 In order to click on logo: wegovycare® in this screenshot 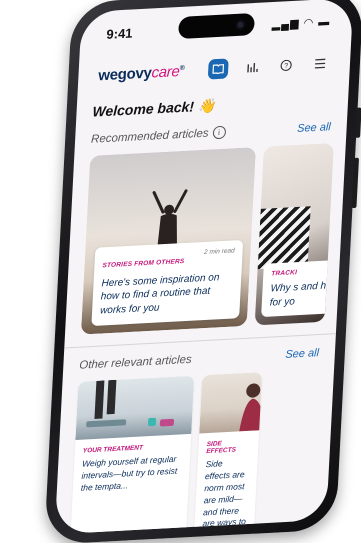, I will do `click(141, 73)`.